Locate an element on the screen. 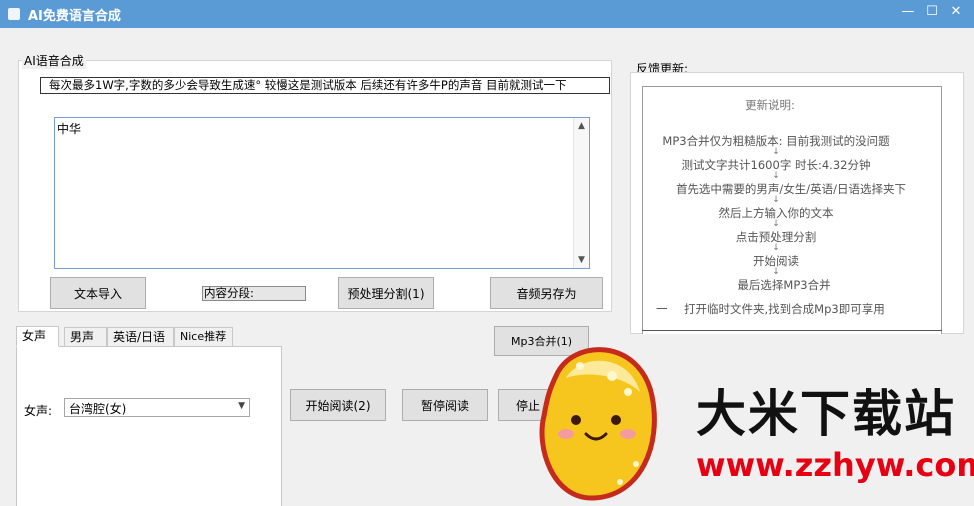  window-title: AI免费语言合成 is located at coordinates (74, 16).